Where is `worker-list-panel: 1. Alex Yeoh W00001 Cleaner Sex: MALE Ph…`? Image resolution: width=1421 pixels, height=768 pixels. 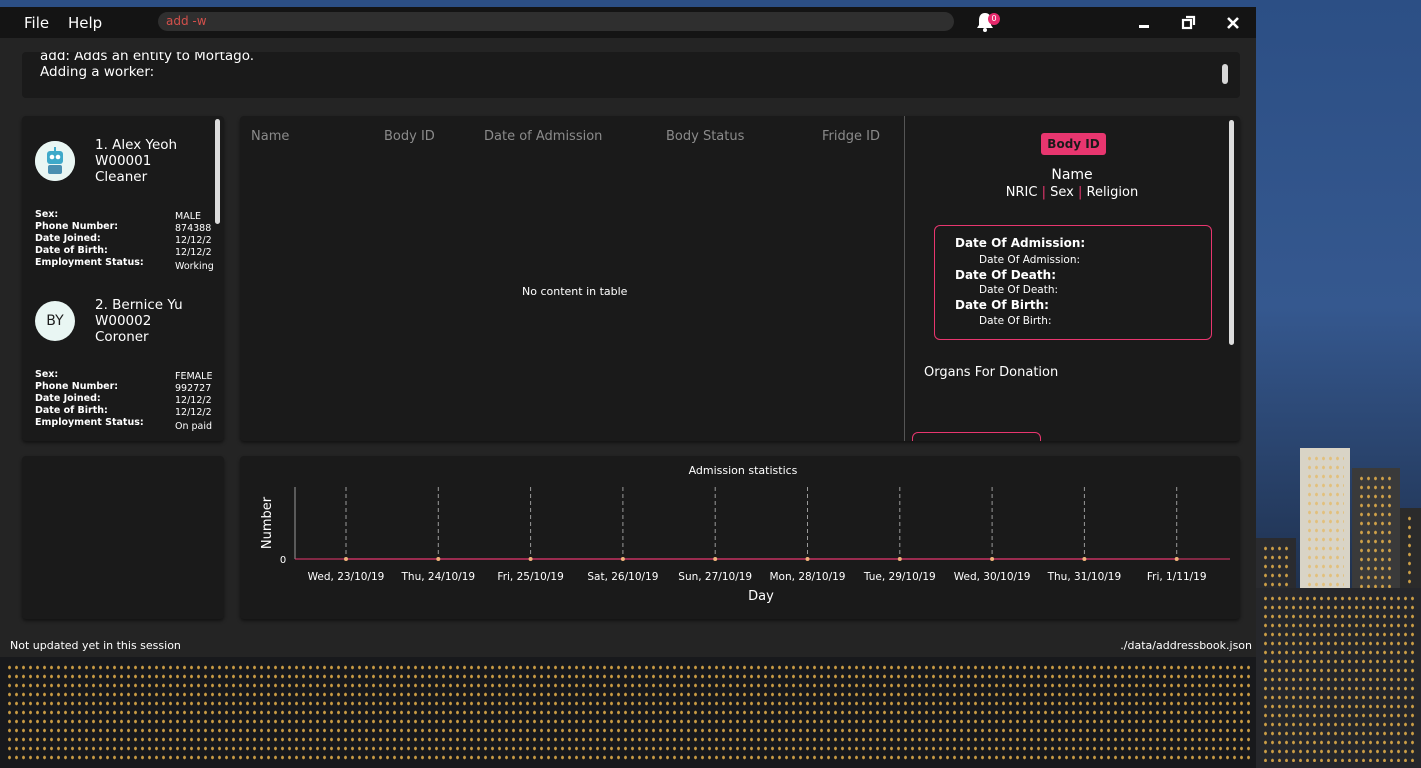 worker-list-panel: 1. Alex Yeoh W00001 Cleaner Sex: MALE Ph… is located at coordinates (123, 278).